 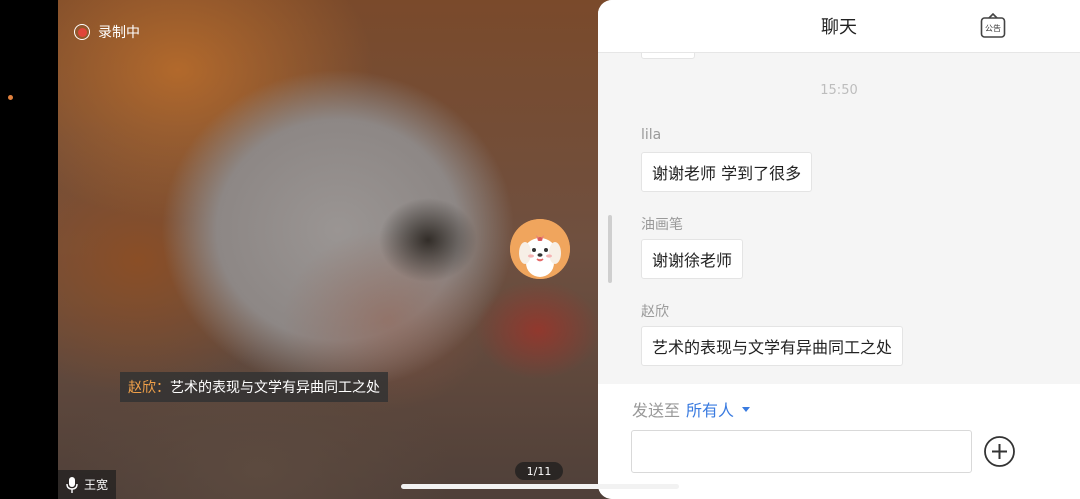 I want to click on left-black-bar, so click(x=29, y=249).